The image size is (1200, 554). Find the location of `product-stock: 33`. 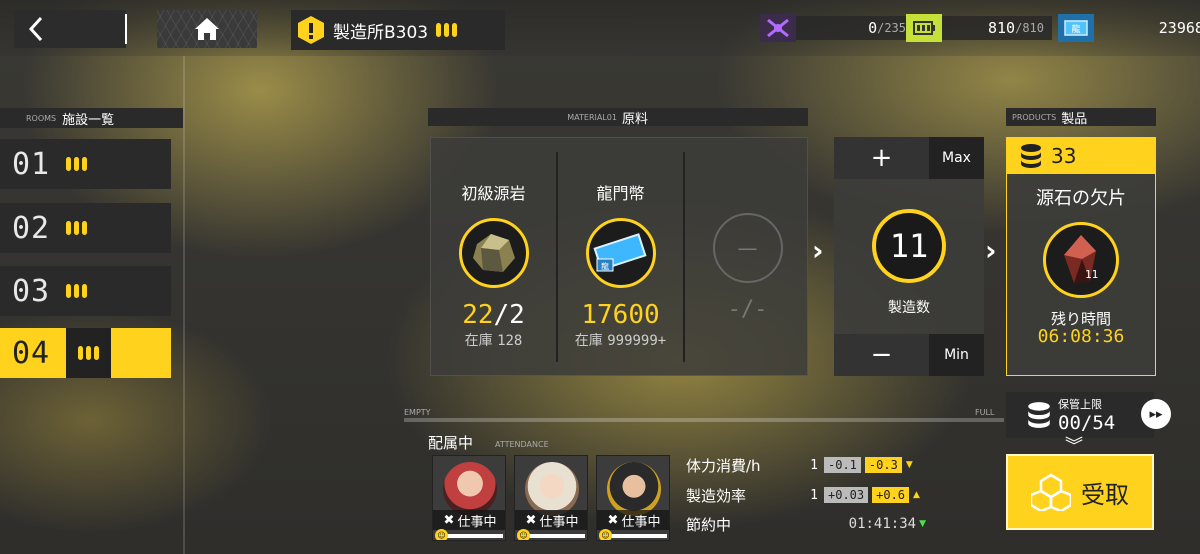

product-stock: 33 is located at coordinates (1081, 156).